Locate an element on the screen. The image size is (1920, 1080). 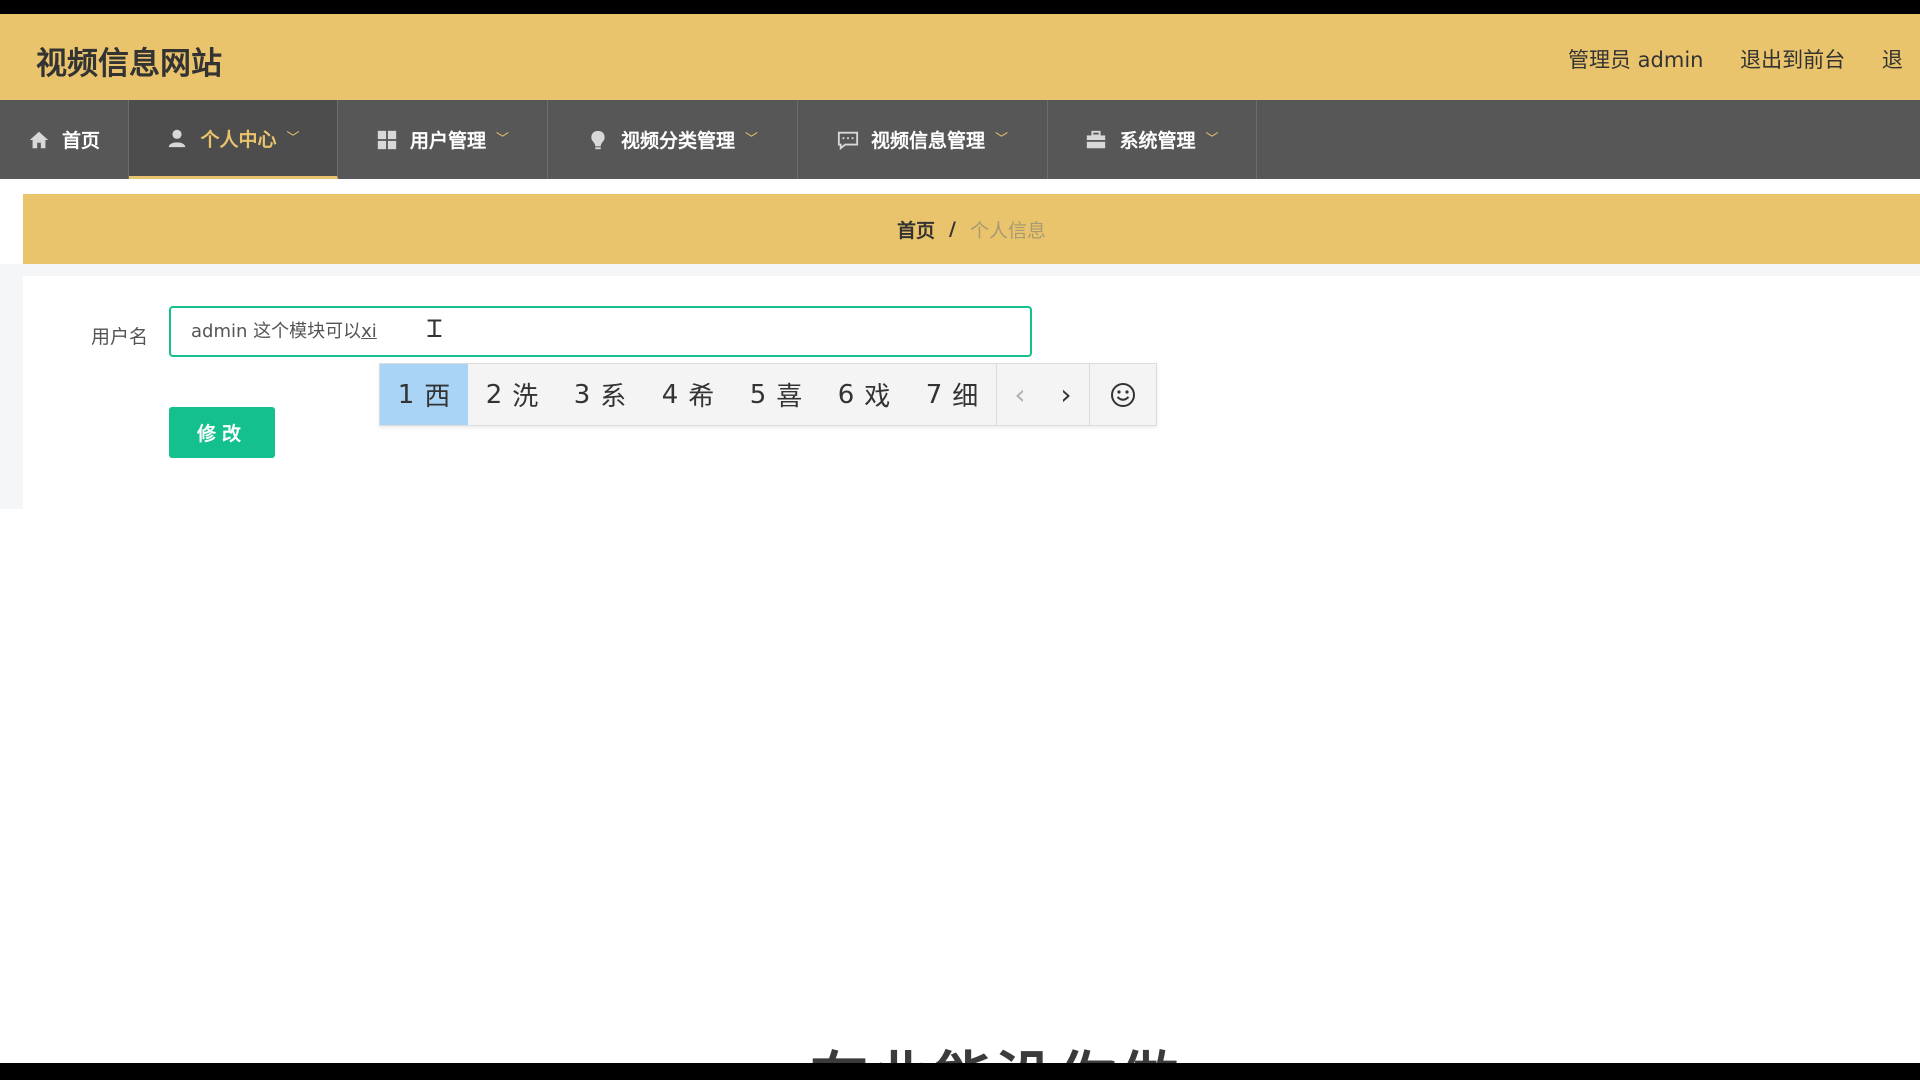
ime-emoji-button is located at coordinates (1123, 394).